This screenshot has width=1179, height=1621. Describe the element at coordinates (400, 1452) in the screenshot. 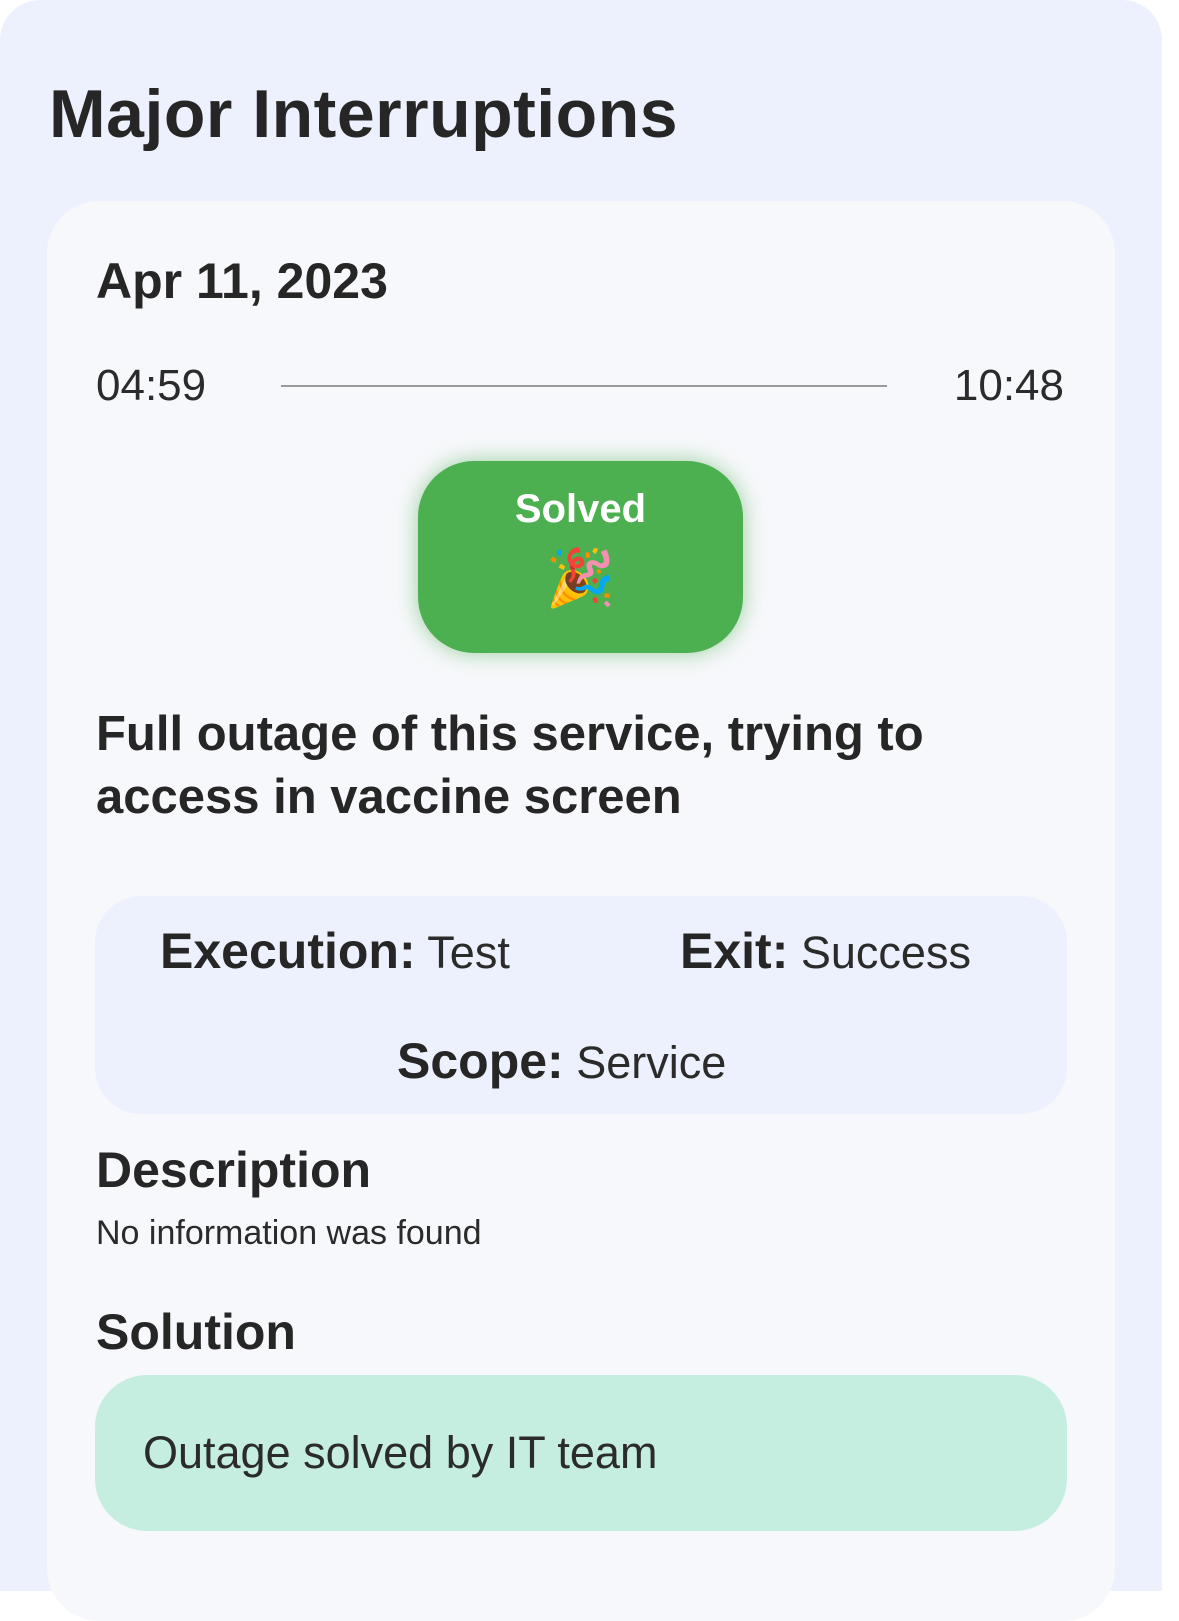

I see `solution-text: Outage solved by IT team` at that location.